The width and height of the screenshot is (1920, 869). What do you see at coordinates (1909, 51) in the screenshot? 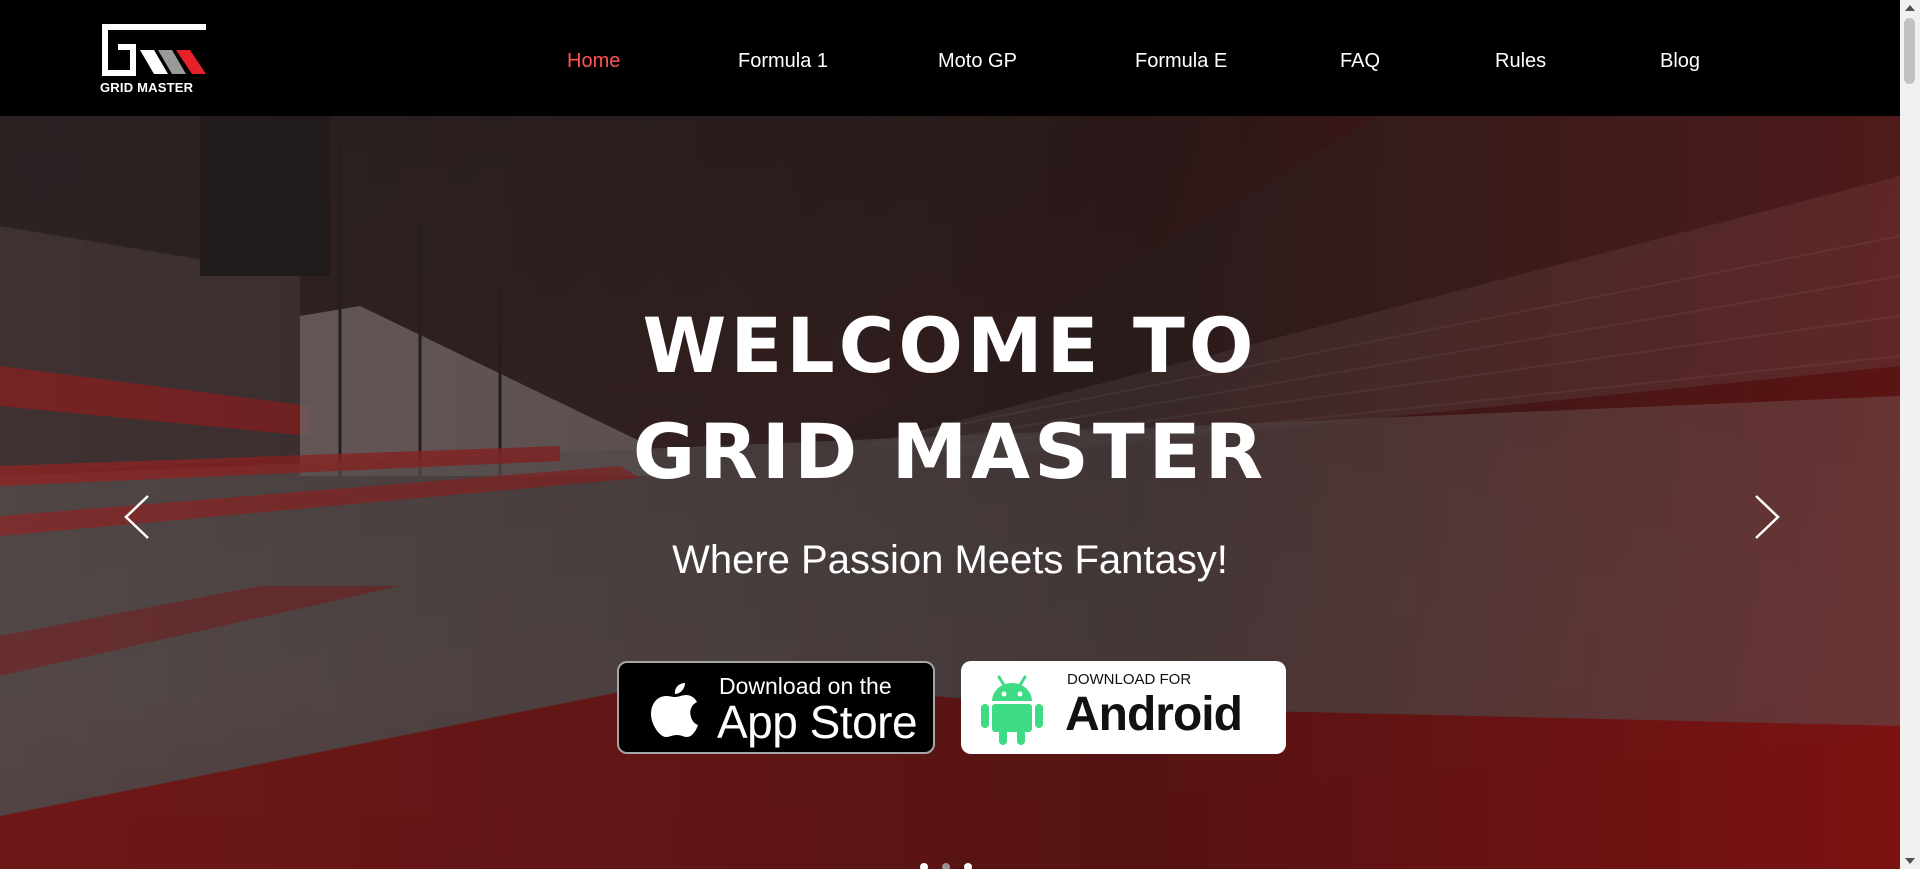
I see `scrollbar-thumb` at bounding box center [1909, 51].